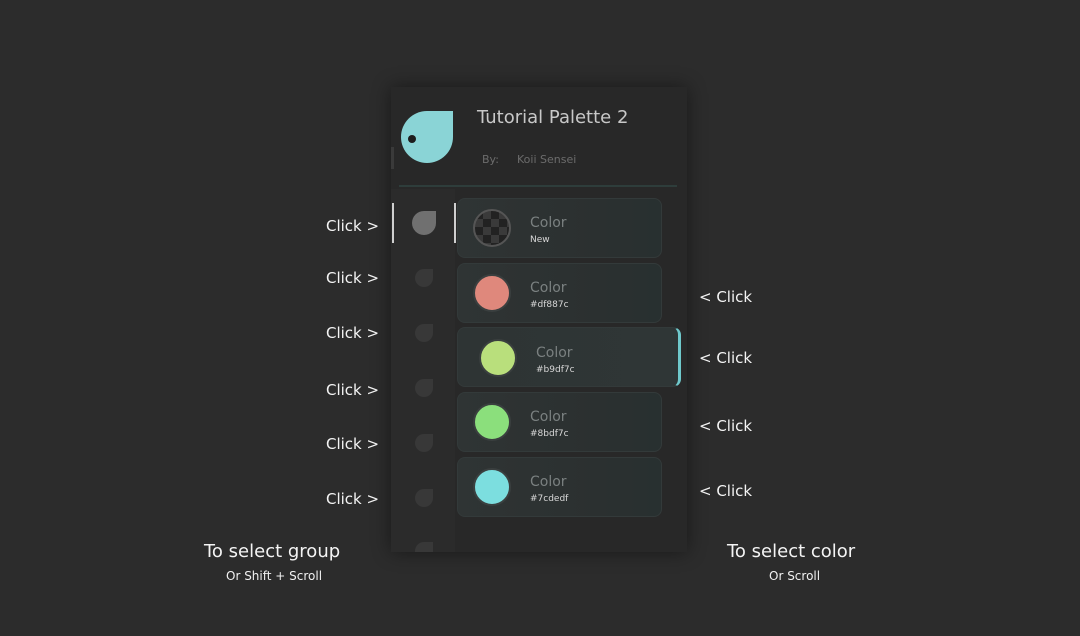 The image size is (1080, 636). What do you see at coordinates (412, 139) in the screenshot?
I see `logo-dot` at bounding box center [412, 139].